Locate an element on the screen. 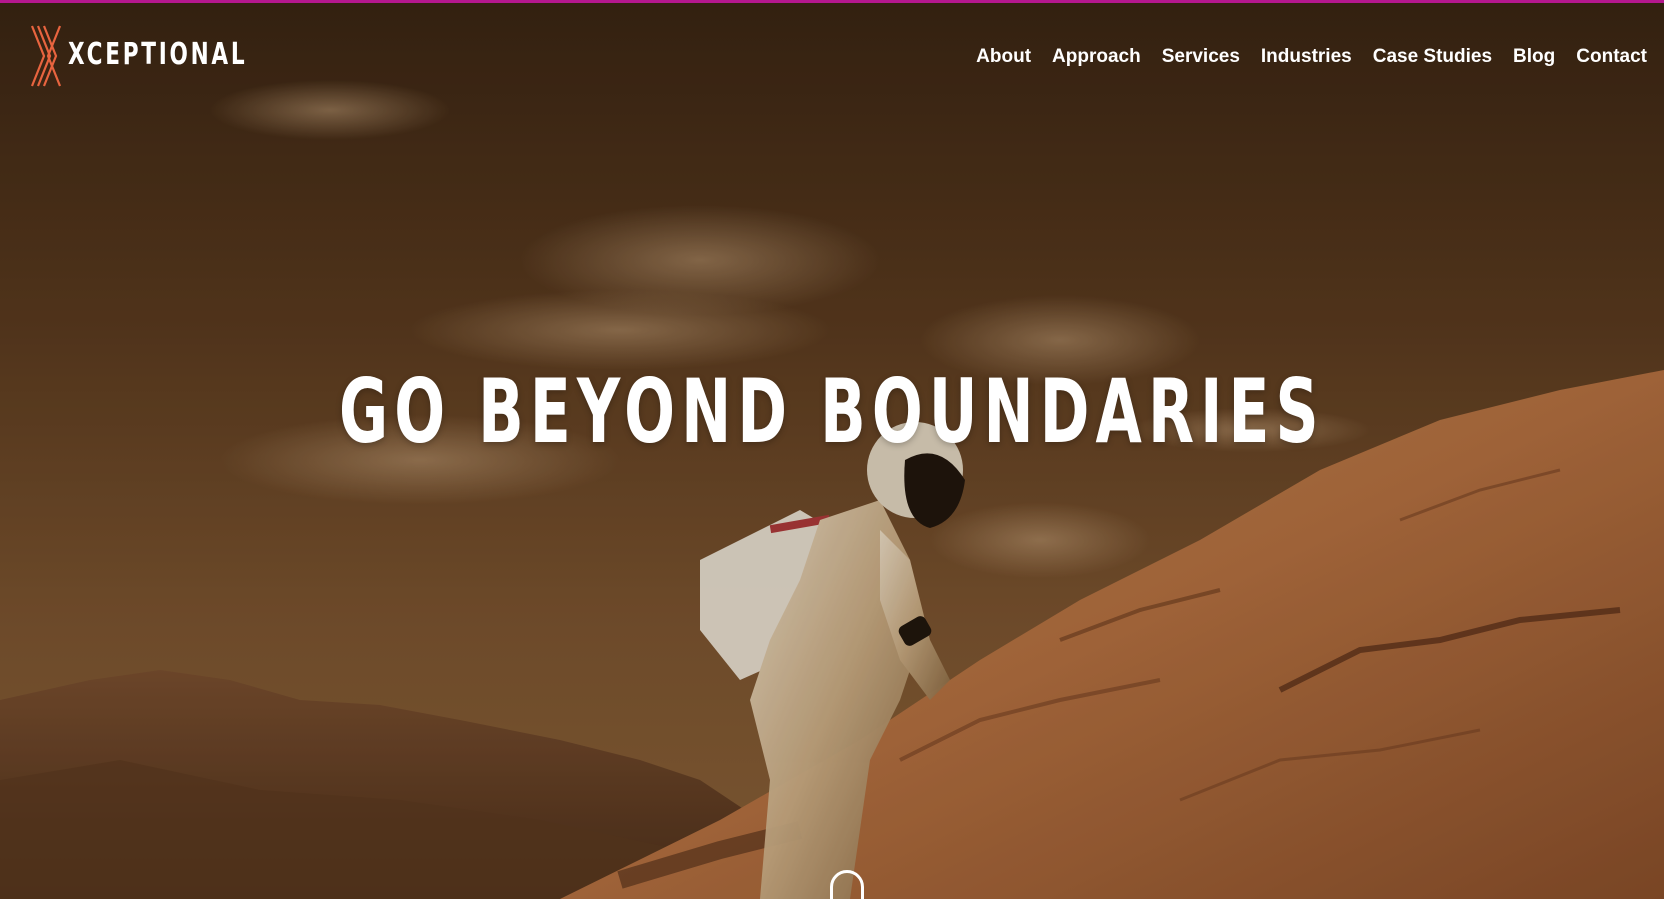  nav-contact: Contact is located at coordinates (1606, 57).